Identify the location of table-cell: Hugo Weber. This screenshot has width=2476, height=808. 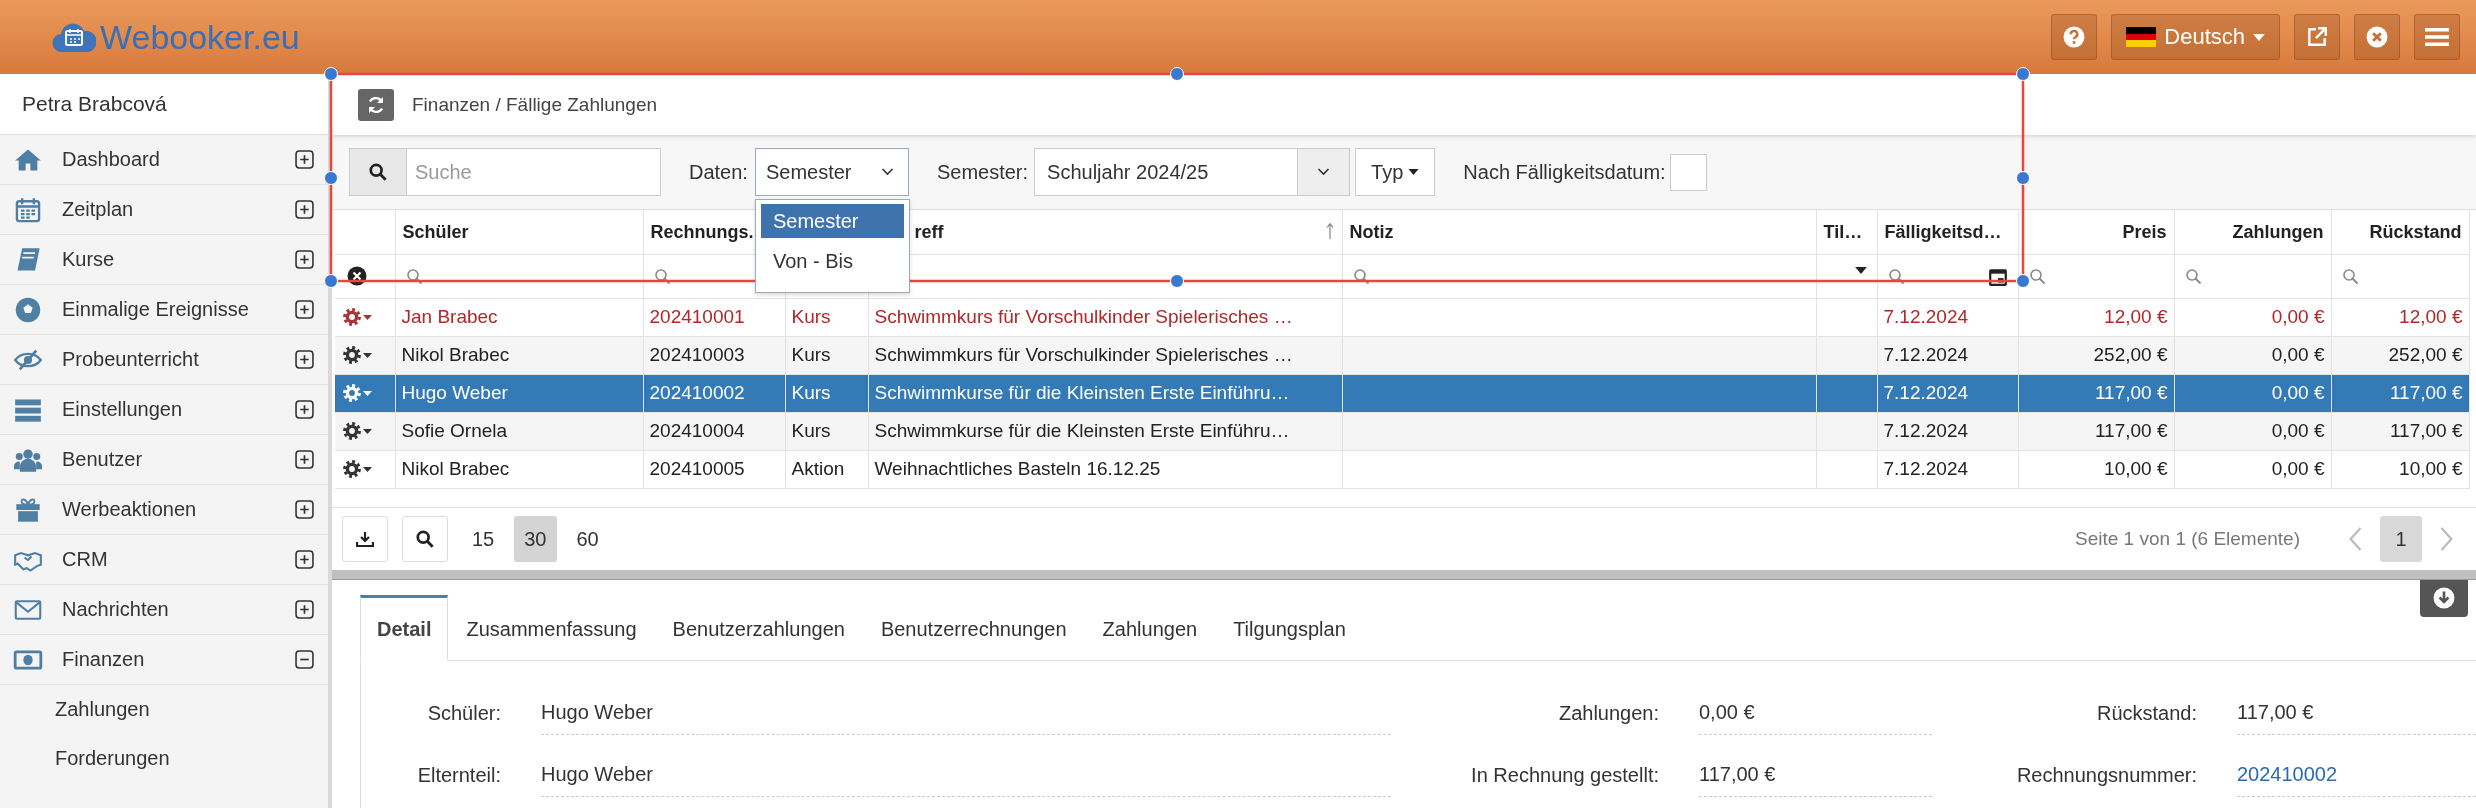
(519, 393).